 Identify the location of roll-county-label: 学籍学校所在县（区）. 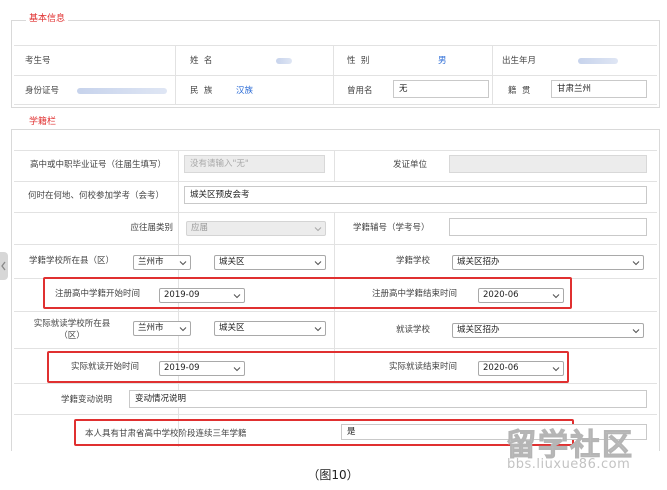
(72, 261).